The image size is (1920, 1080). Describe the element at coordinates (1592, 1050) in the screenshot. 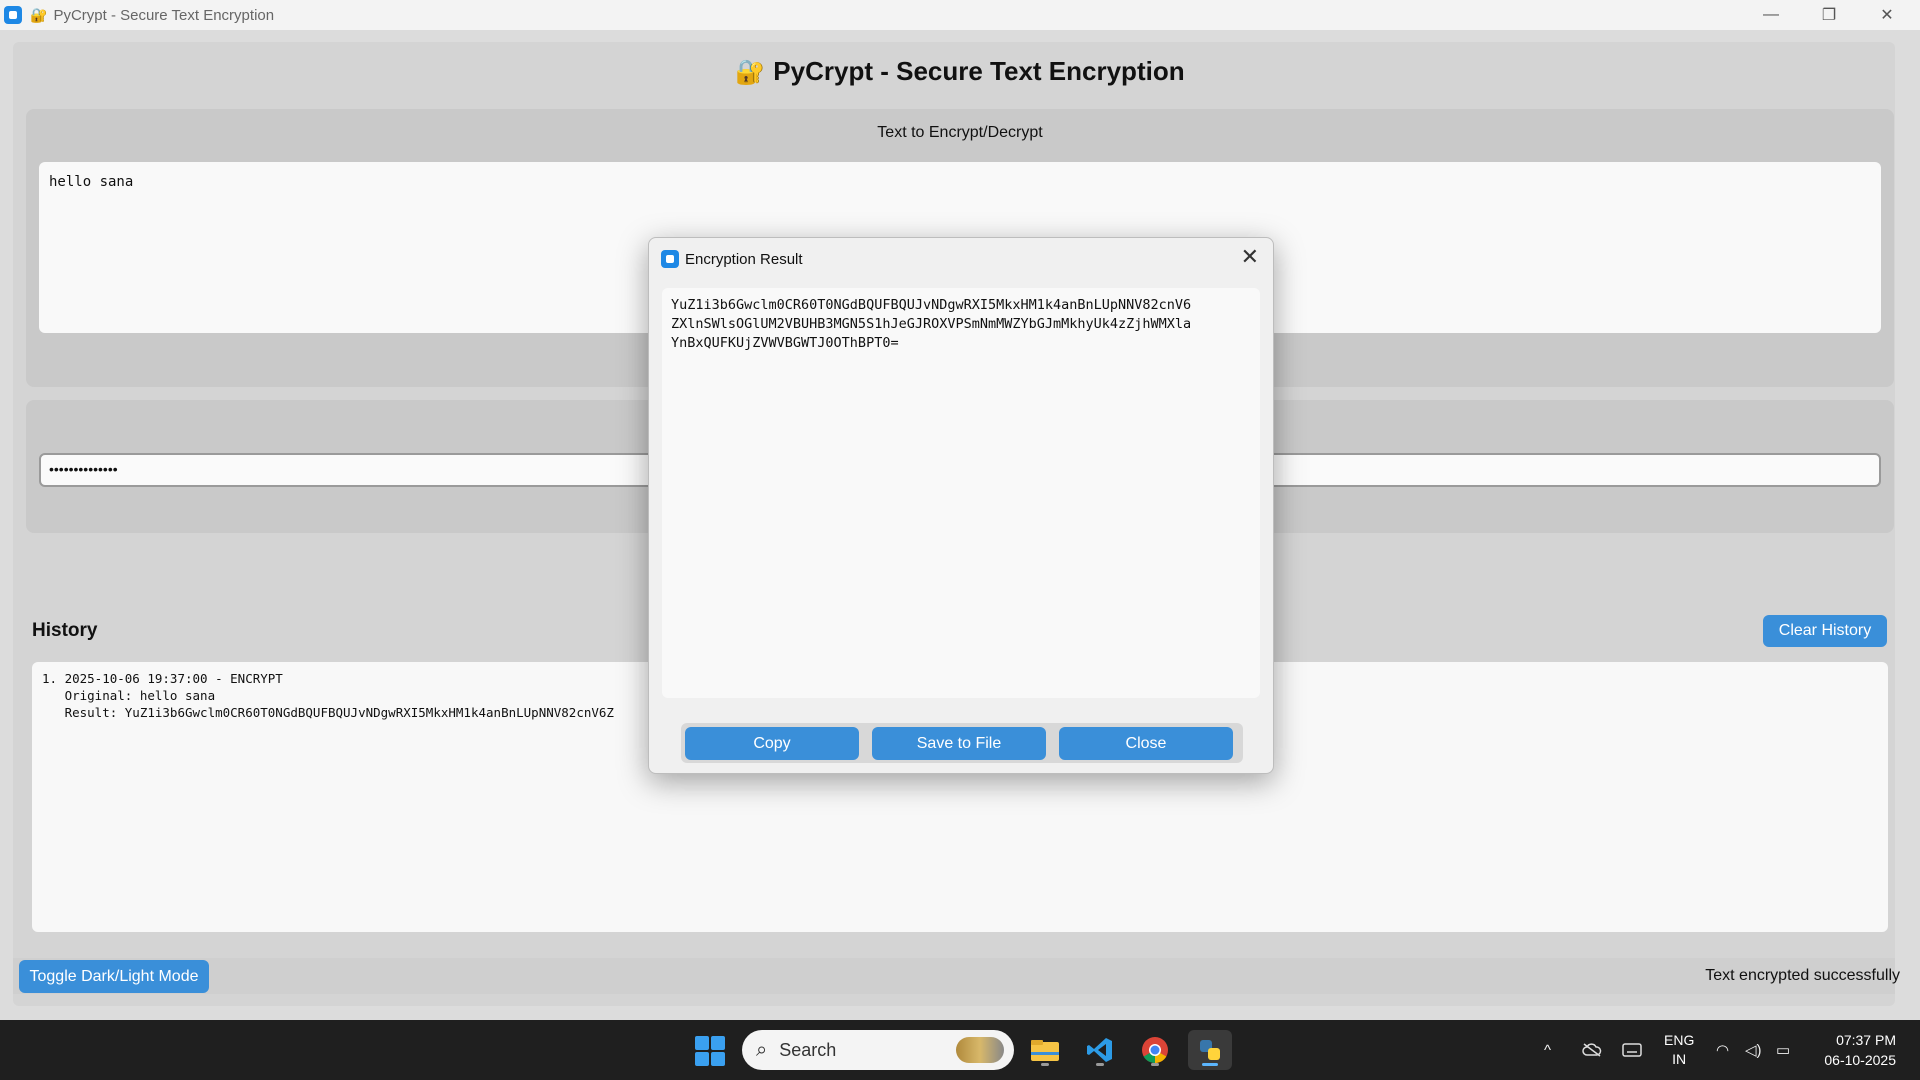

I see `cloud-offline-icon` at that location.